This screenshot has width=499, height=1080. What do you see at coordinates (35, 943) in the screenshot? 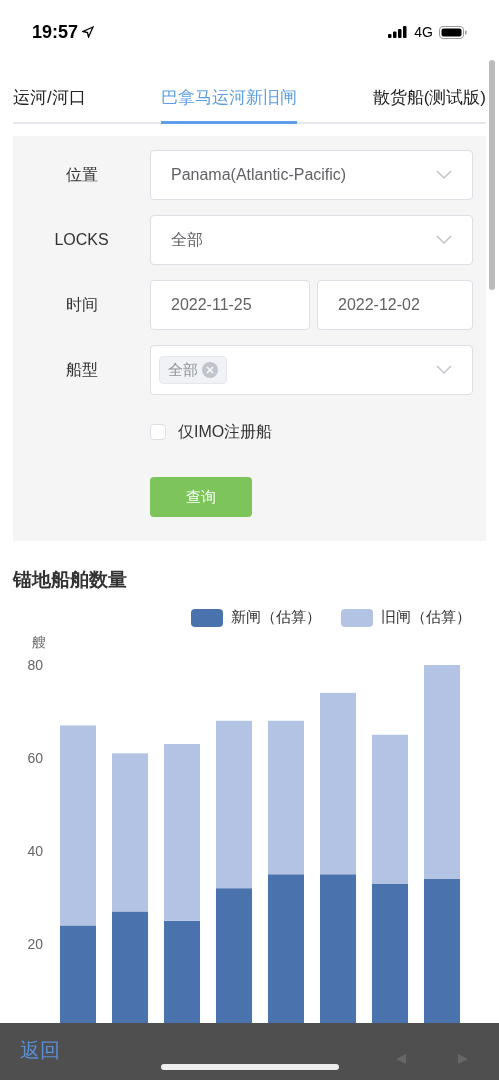
I see `axis-tick: 20` at bounding box center [35, 943].